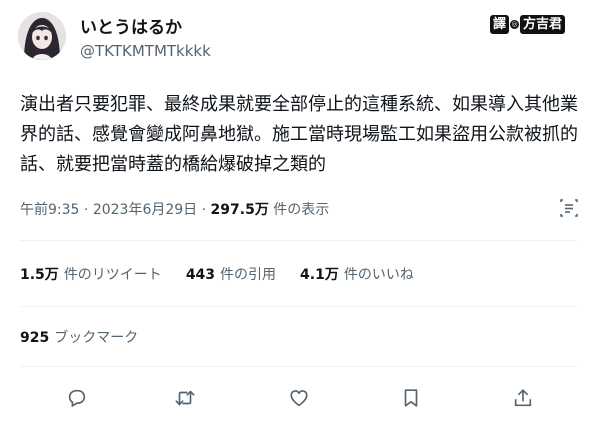 The image size is (598, 426). What do you see at coordinates (500, 24) in the screenshot?
I see `watermark-left: 譯` at bounding box center [500, 24].